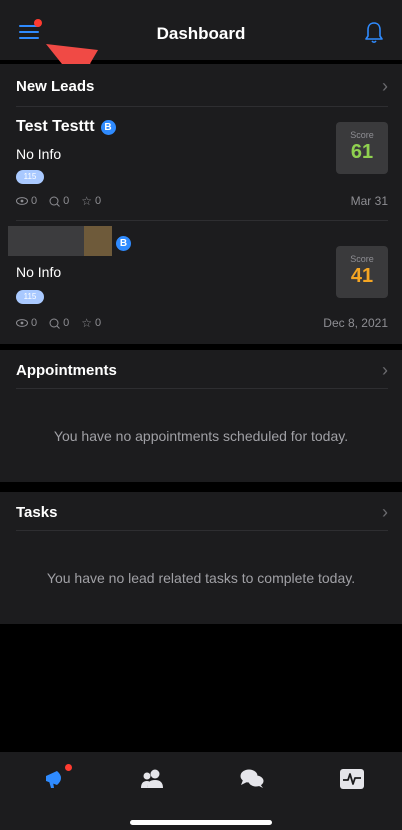 The width and height of the screenshot is (402, 830). What do you see at coordinates (201, 791) in the screenshot?
I see `tab-bar` at bounding box center [201, 791].